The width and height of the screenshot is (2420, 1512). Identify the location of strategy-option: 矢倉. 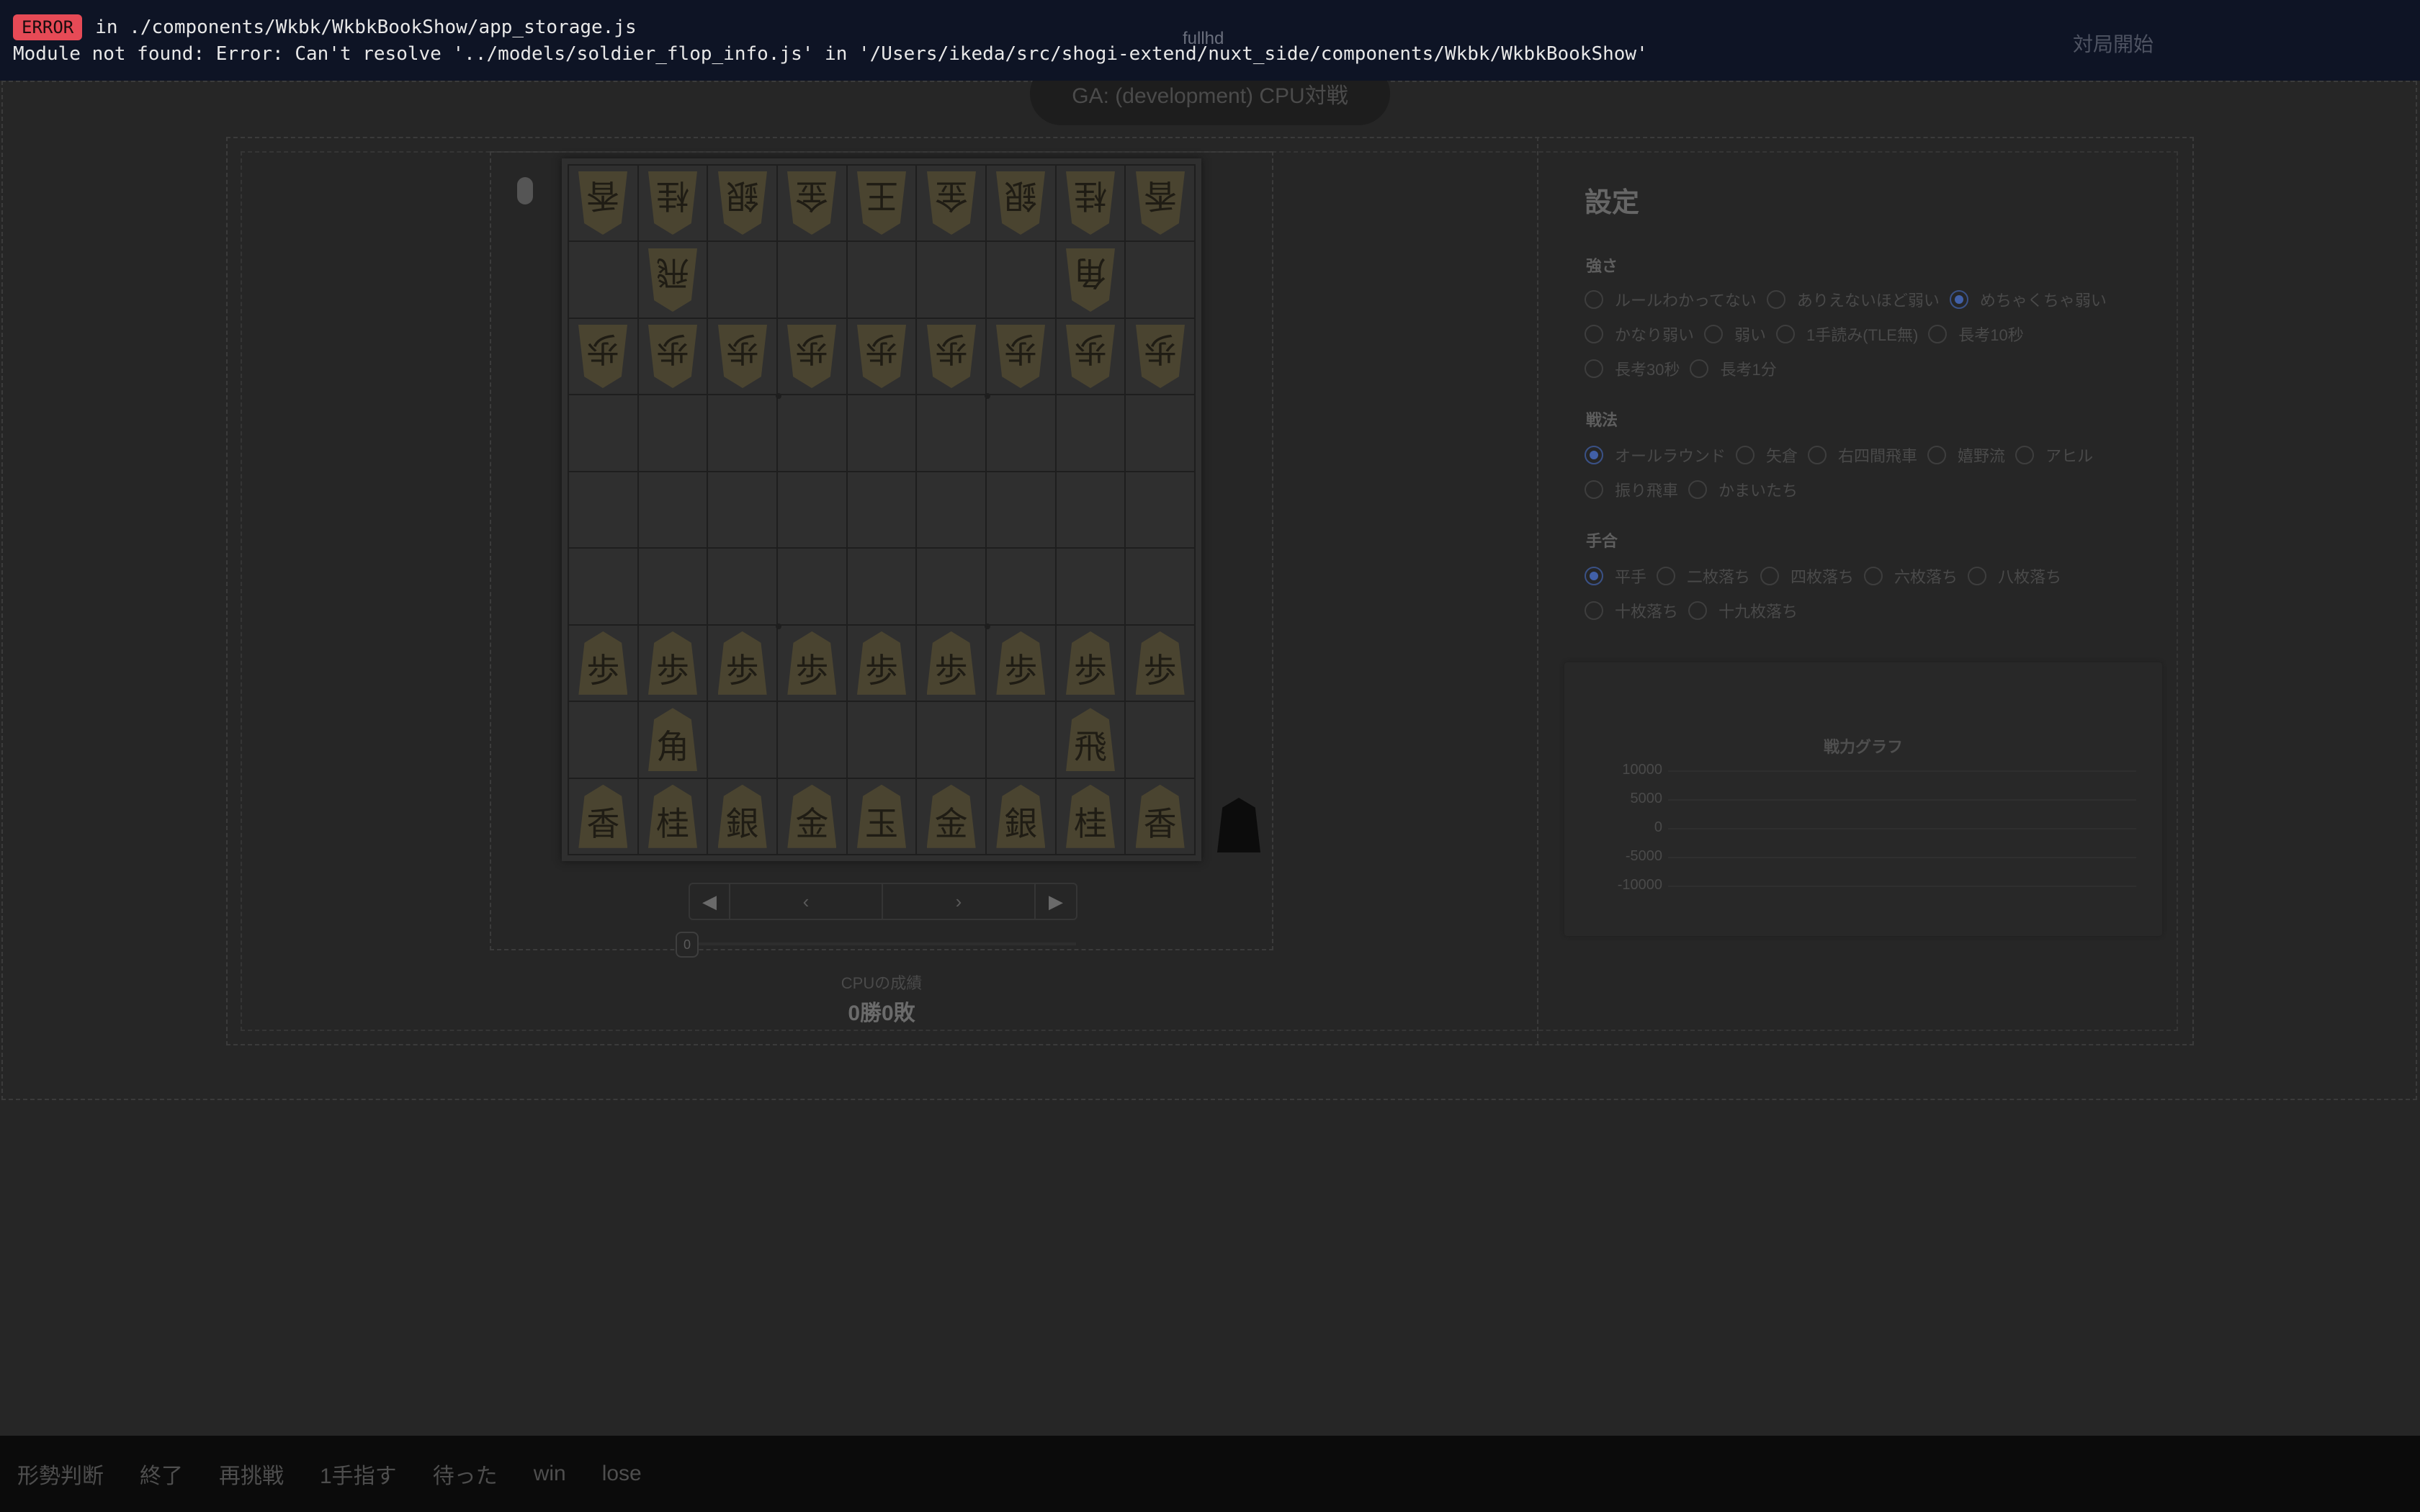
(1767, 455).